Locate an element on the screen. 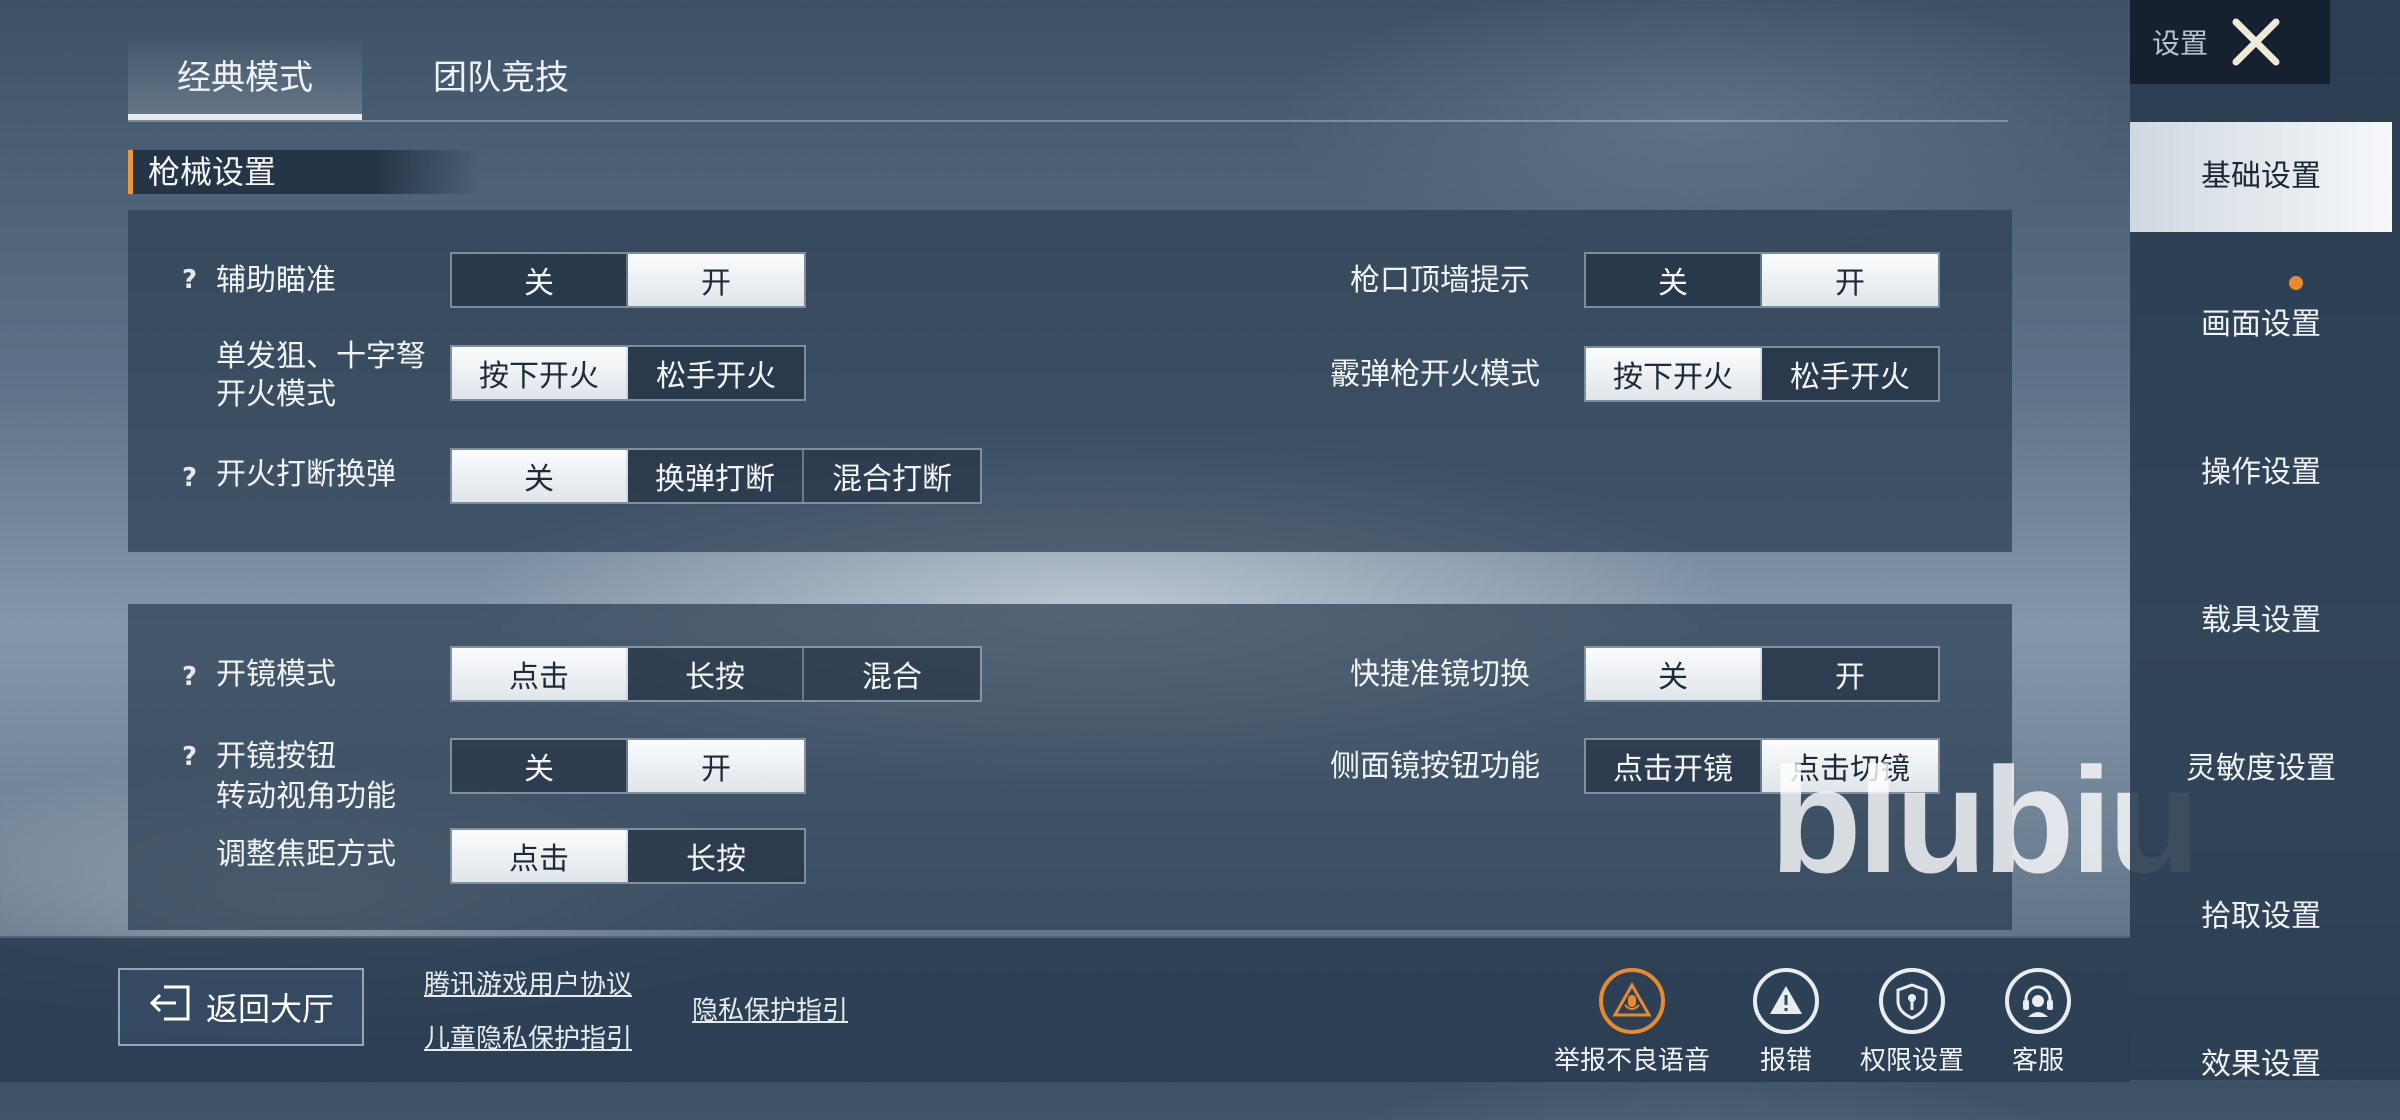 This screenshot has height=1120, width=2400. fire-interrupt-reload: 换弹打断 is located at coordinates (716, 476).